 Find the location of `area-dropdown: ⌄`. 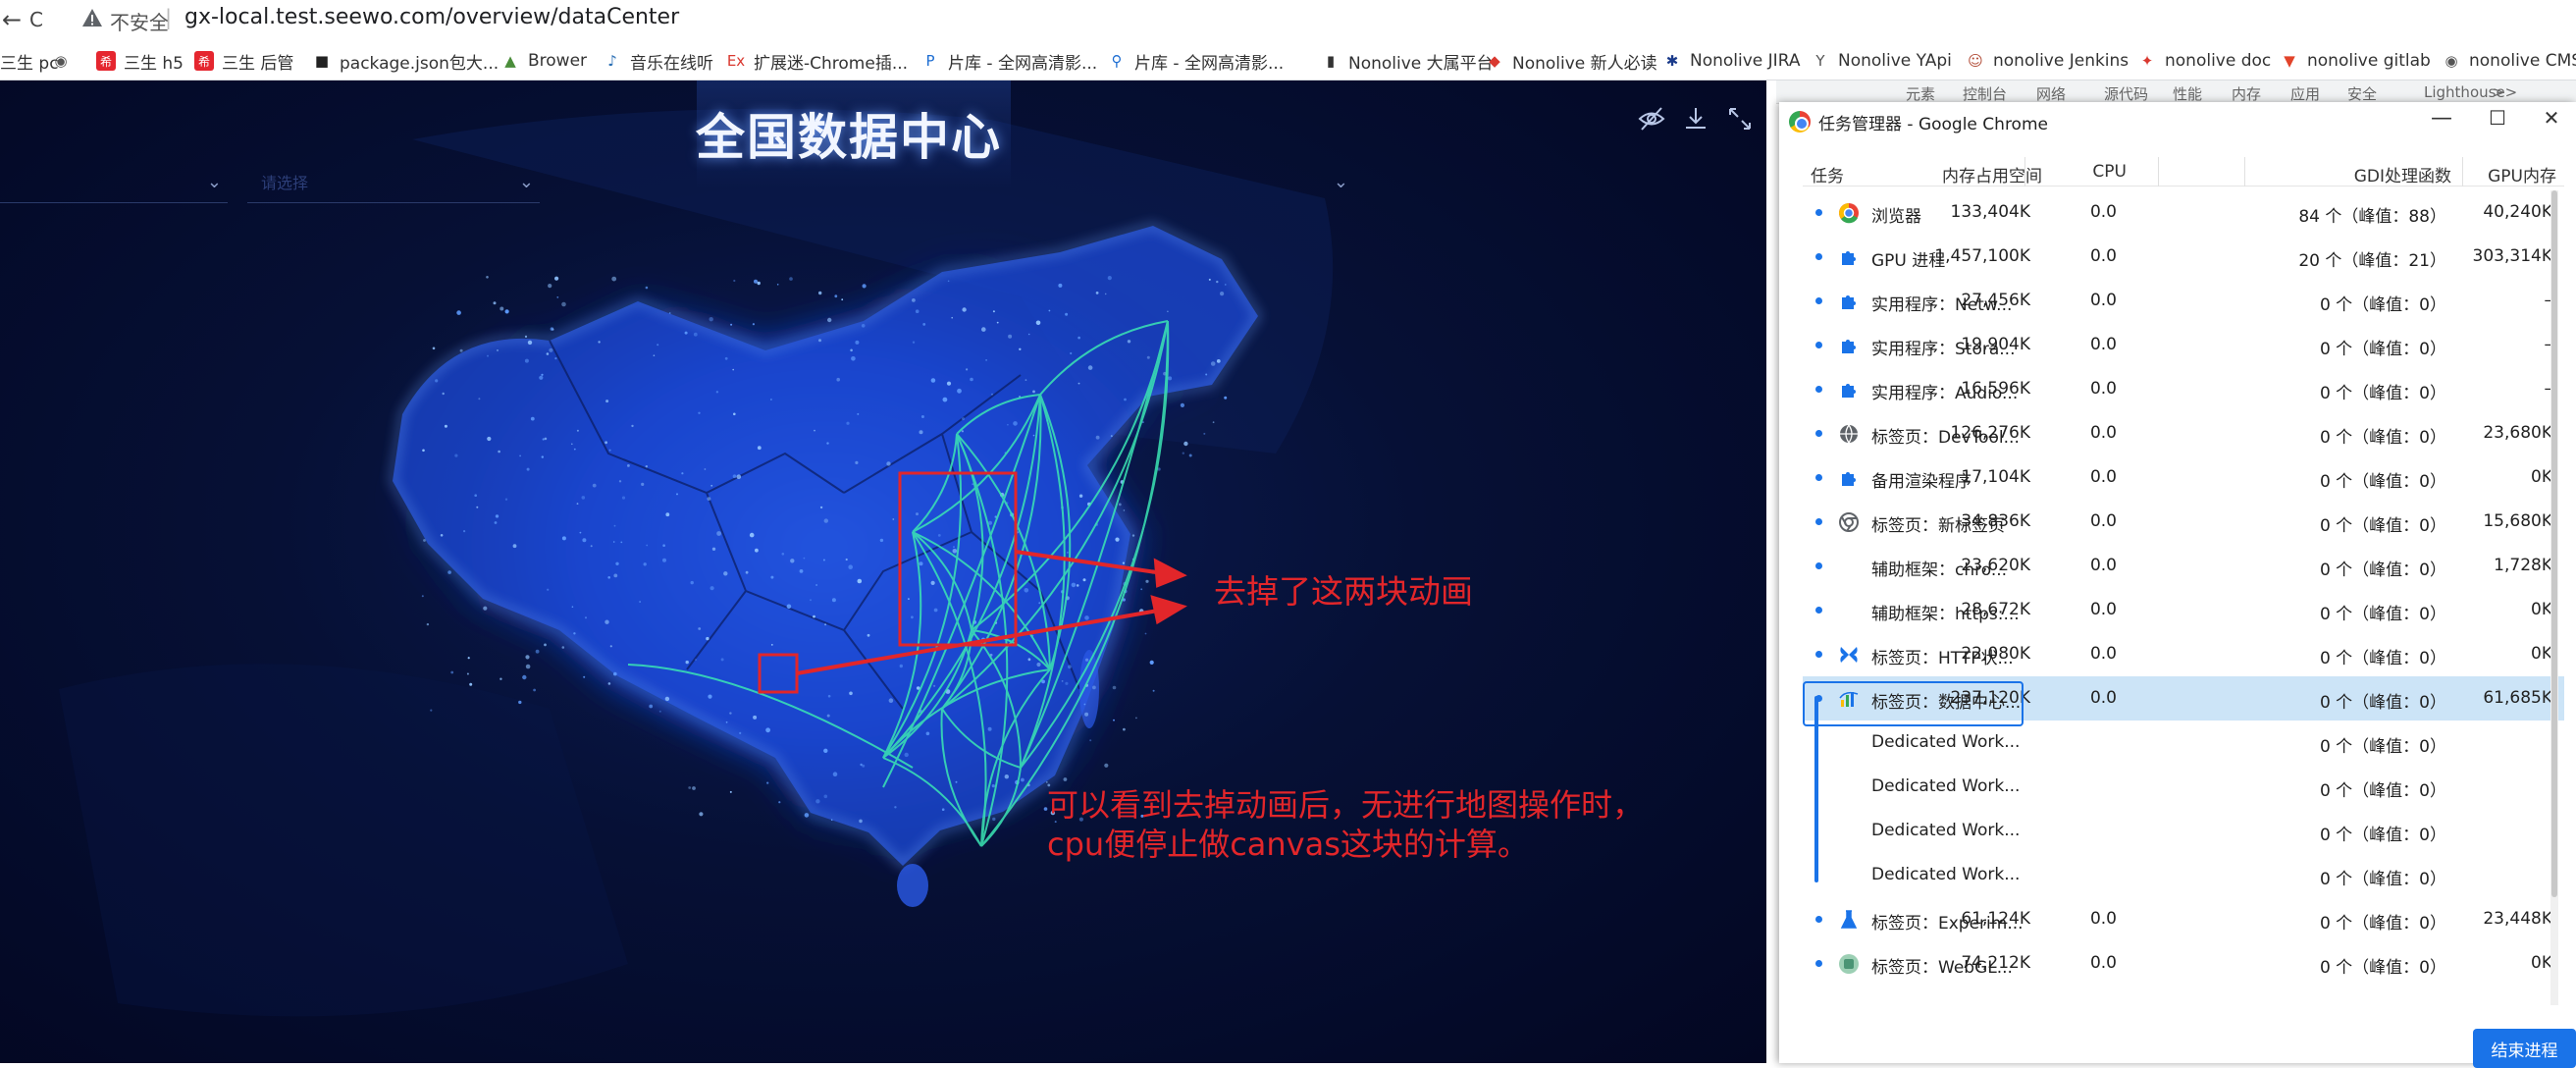

area-dropdown: ⌄ is located at coordinates (1315, 182).